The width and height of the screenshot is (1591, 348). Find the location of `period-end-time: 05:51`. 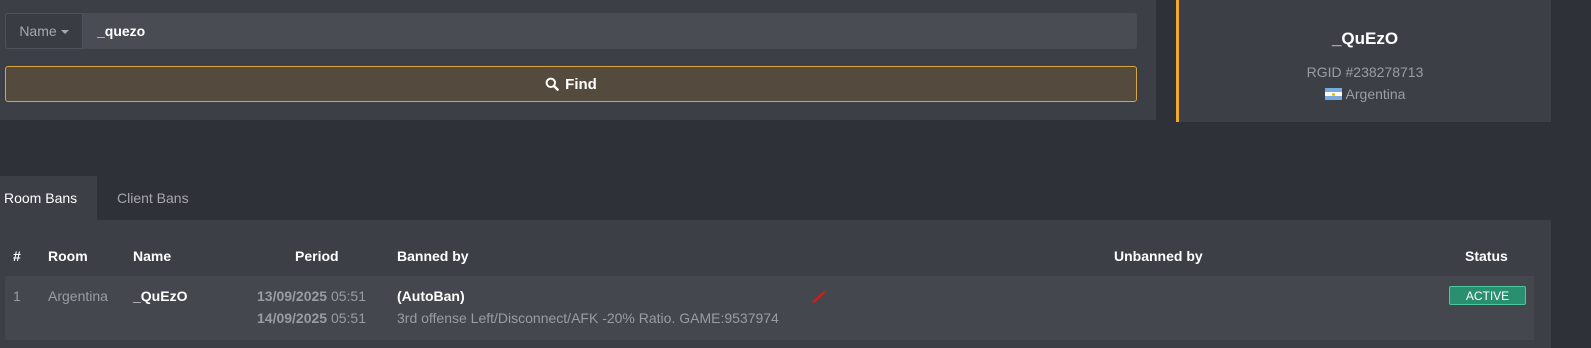

period-end-time: 05:51 is located at coordinates (348, 318).